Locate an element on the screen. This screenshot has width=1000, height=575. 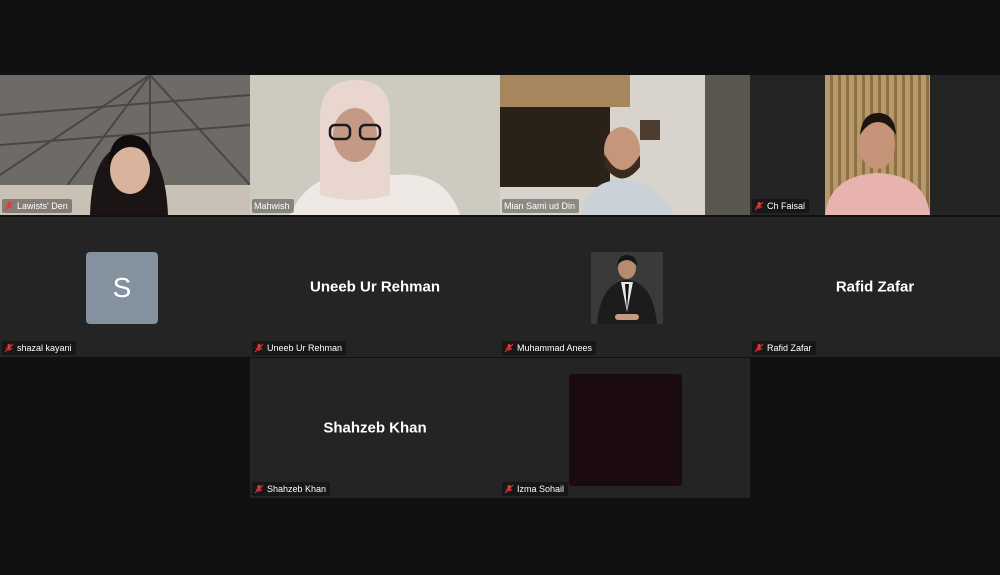
participant-tile-shahzeb-khan: Shahzeb Khan Shahzeb Khan is located at coordinates (375, 428).